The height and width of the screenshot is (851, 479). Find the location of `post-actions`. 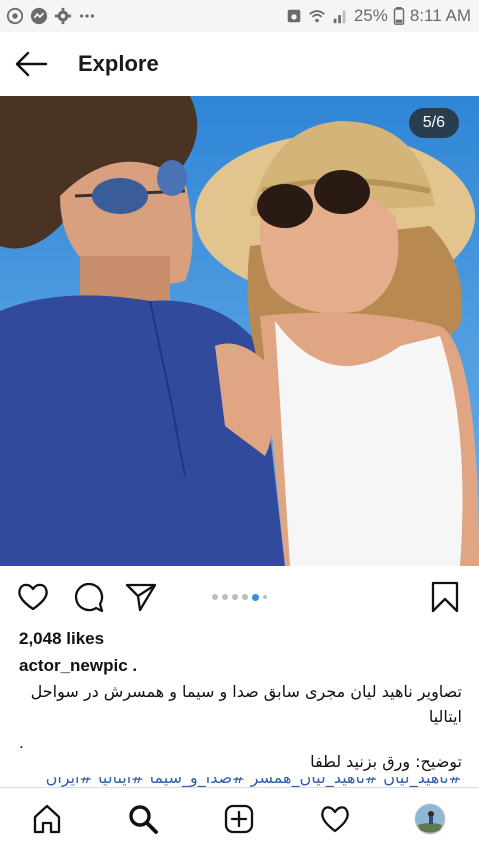

post-actions is located at coordinates (239, 595).